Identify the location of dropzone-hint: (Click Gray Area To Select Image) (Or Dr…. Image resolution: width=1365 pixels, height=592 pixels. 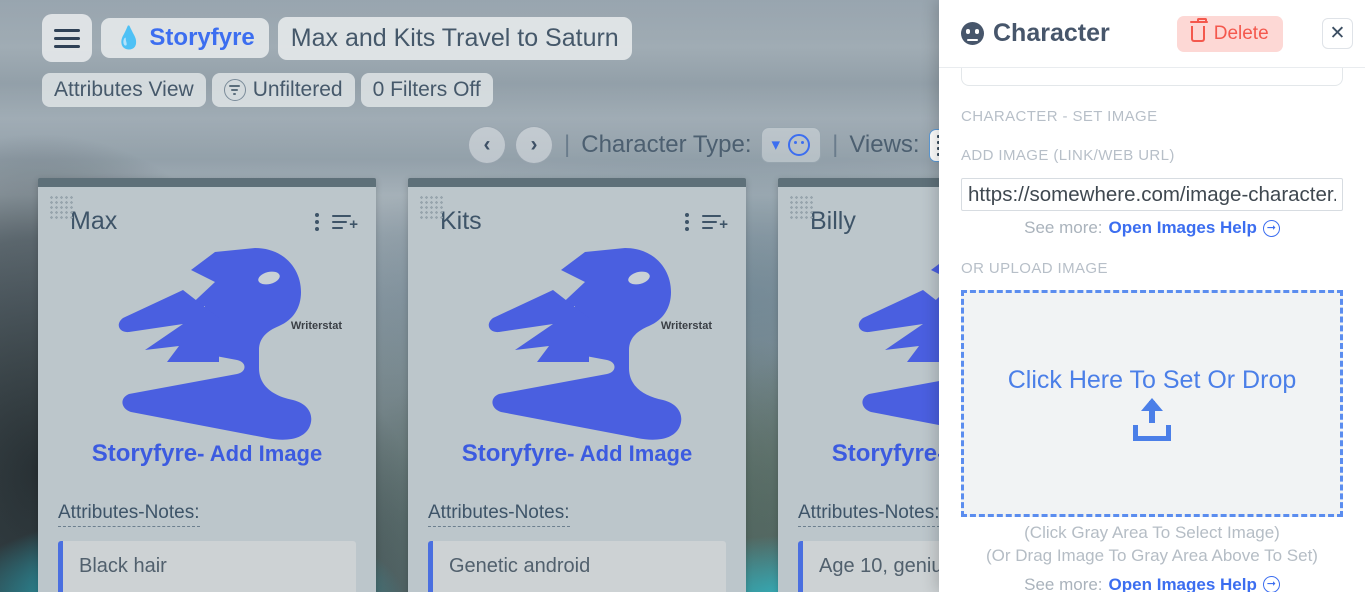
(1152, 545).